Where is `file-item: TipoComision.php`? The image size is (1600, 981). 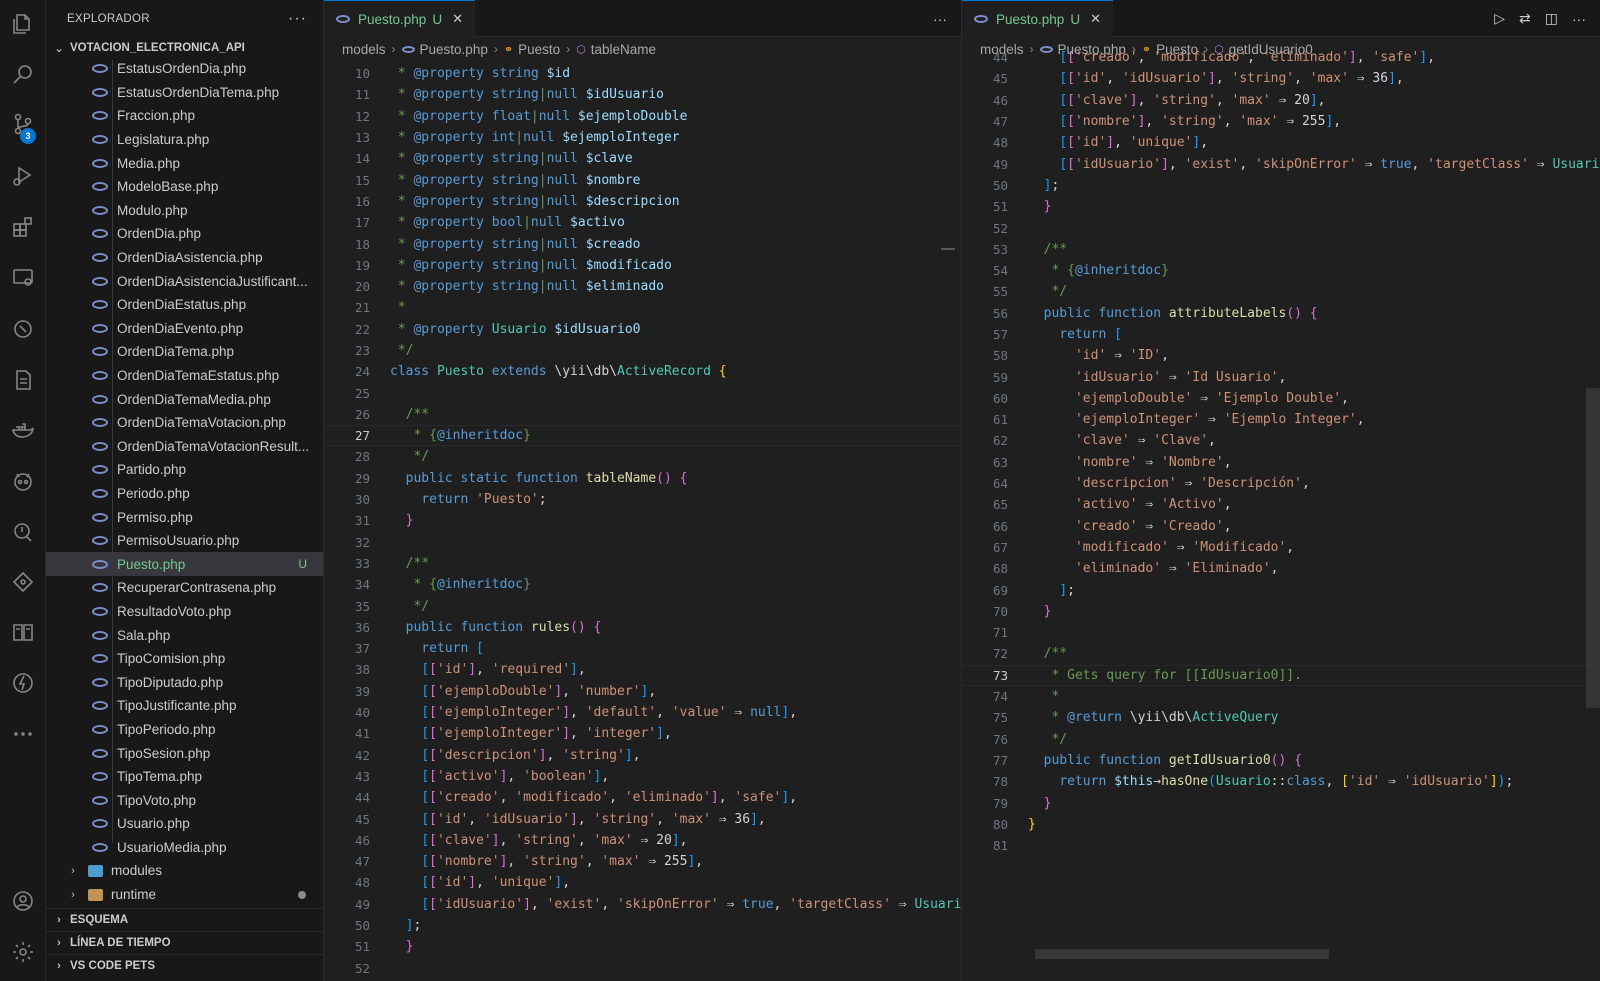
file-item: TipoComision.php is located at coordinates (184, 659).